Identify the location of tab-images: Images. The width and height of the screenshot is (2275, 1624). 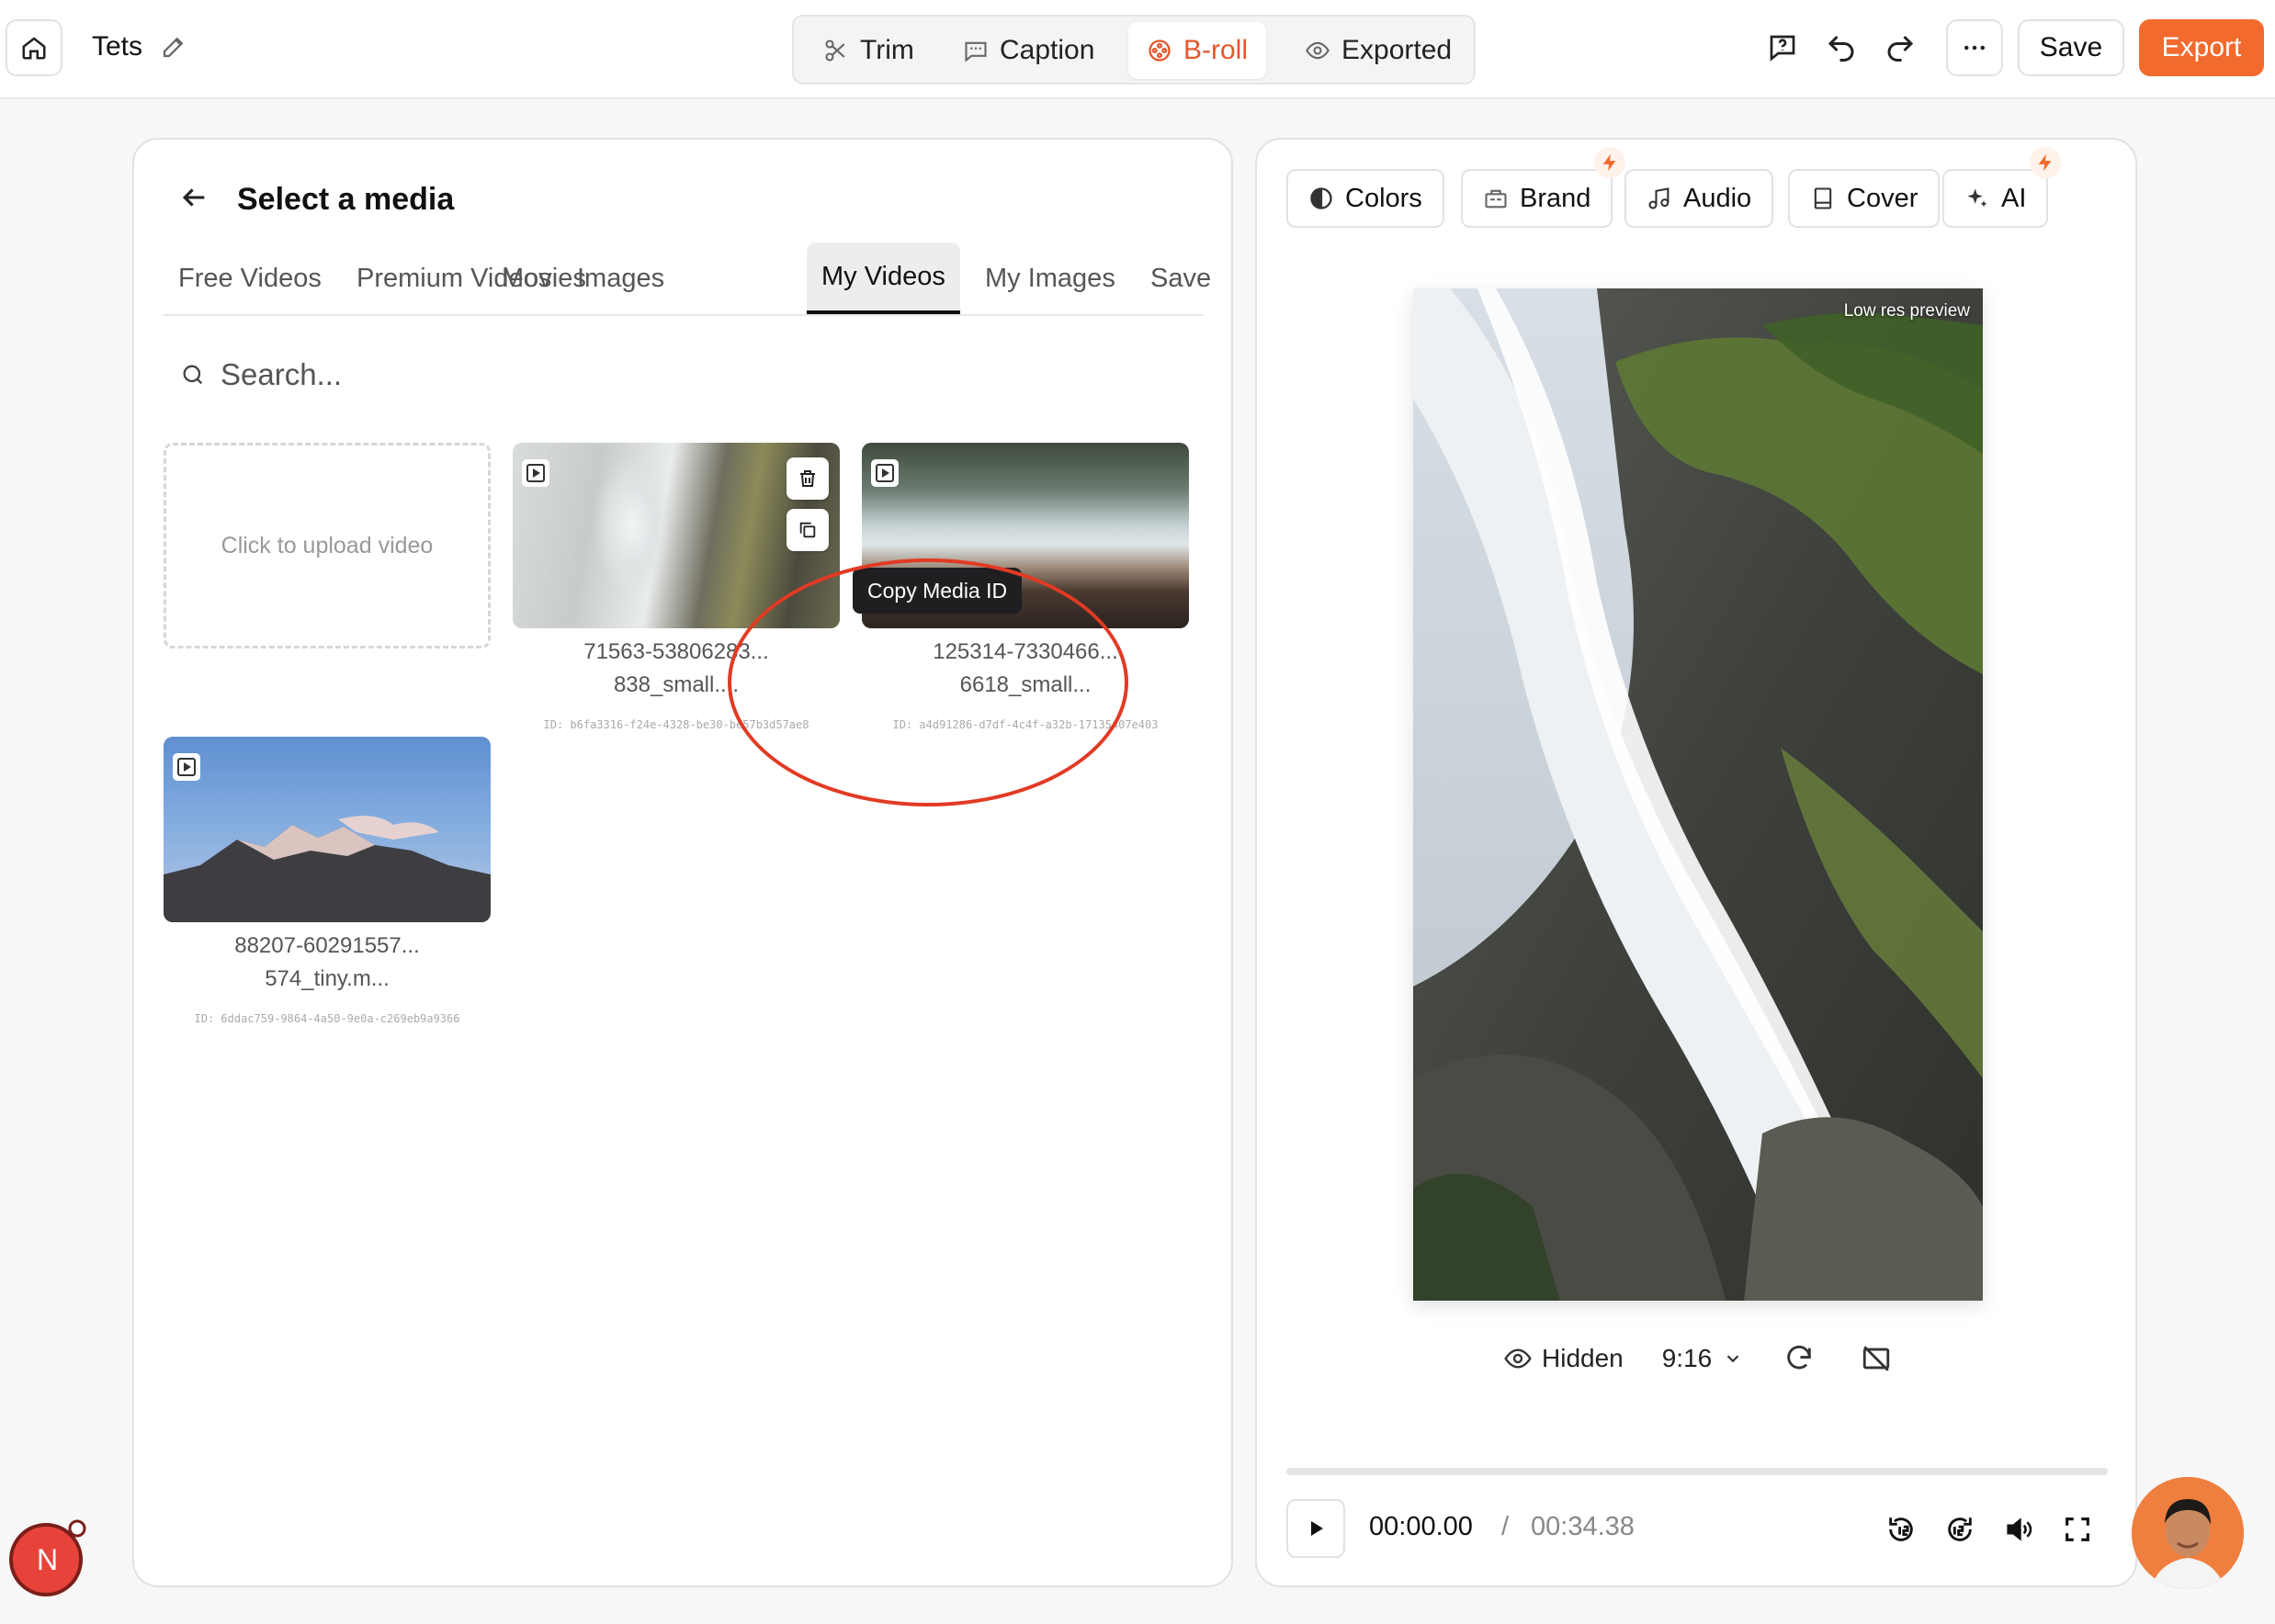
(620, 278).